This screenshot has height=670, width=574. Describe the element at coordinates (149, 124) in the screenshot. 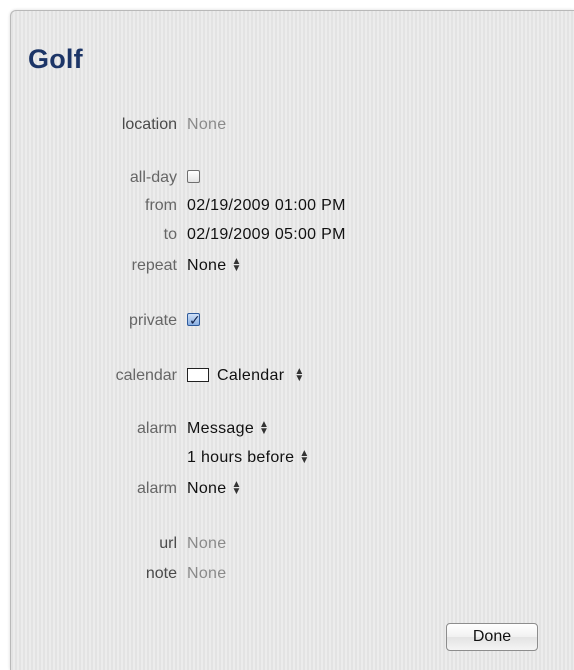

I see `location-label: location` at that location.